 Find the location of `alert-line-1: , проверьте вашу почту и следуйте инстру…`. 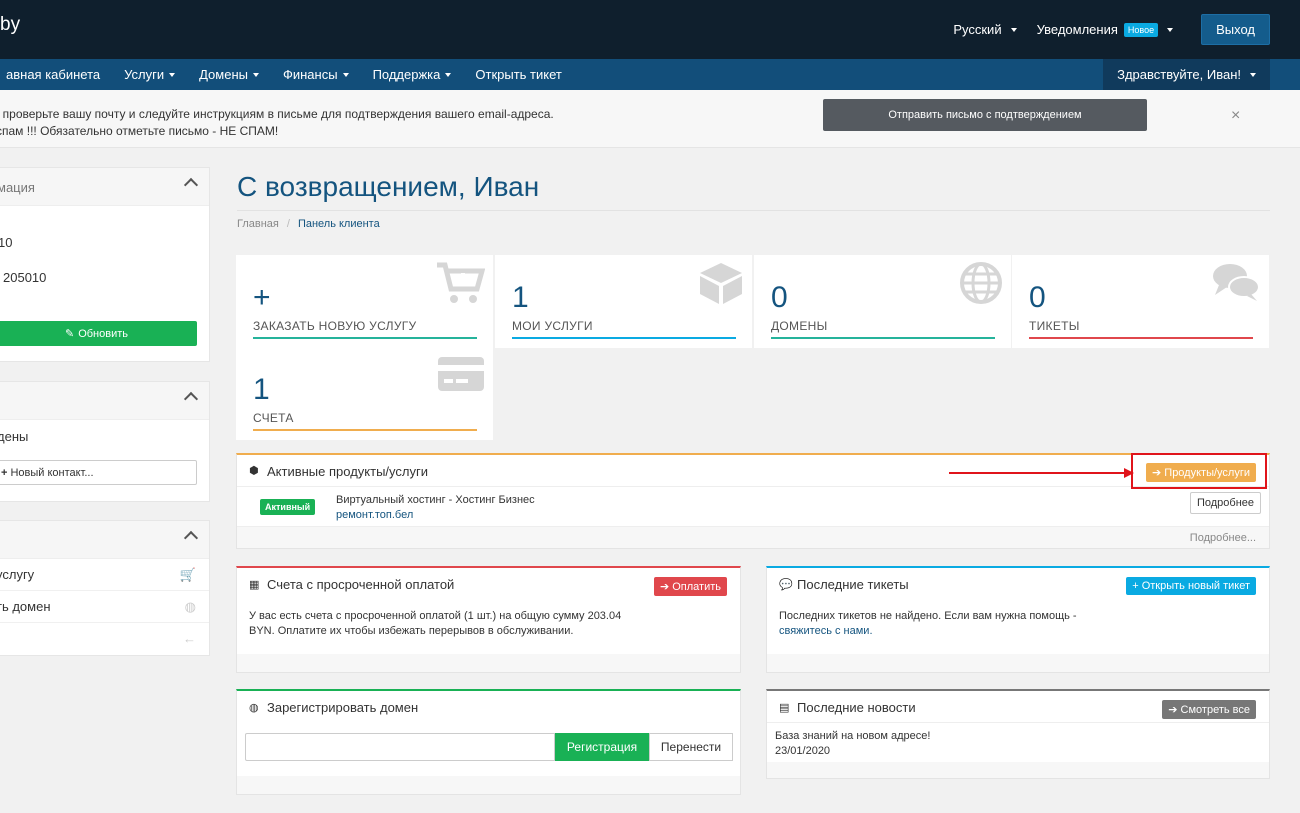

alert-line-1: , проверьте вашу почту и следуйте инстру… is located at coordinates (277, 114).